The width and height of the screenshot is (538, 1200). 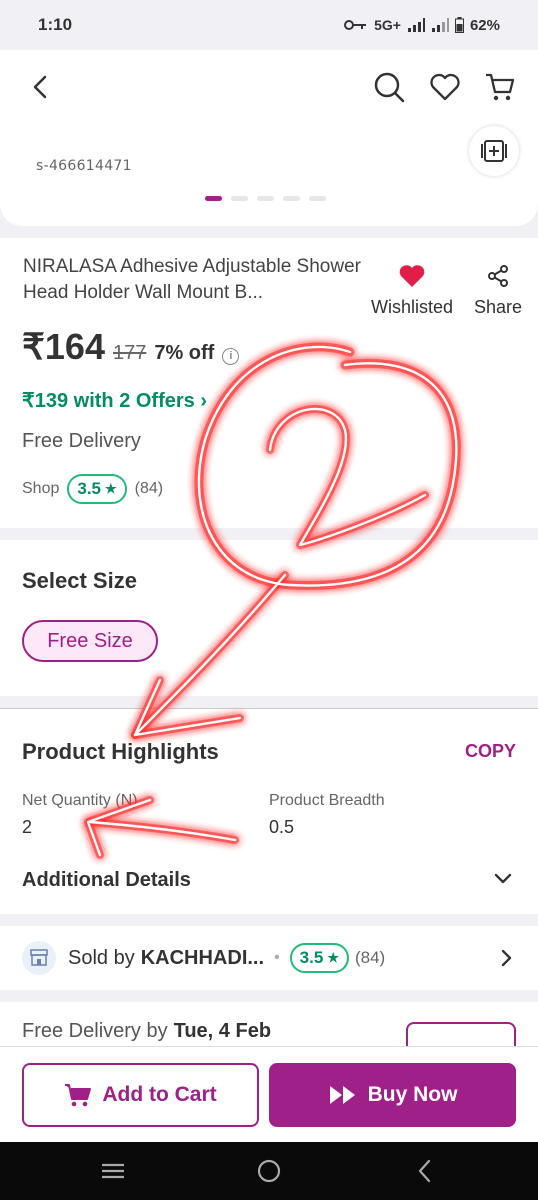 What do you see at coordinates (269, 618) in the screenshot?
I see `size-selector: Select Size Free Size` at bounding box center [269, 618].